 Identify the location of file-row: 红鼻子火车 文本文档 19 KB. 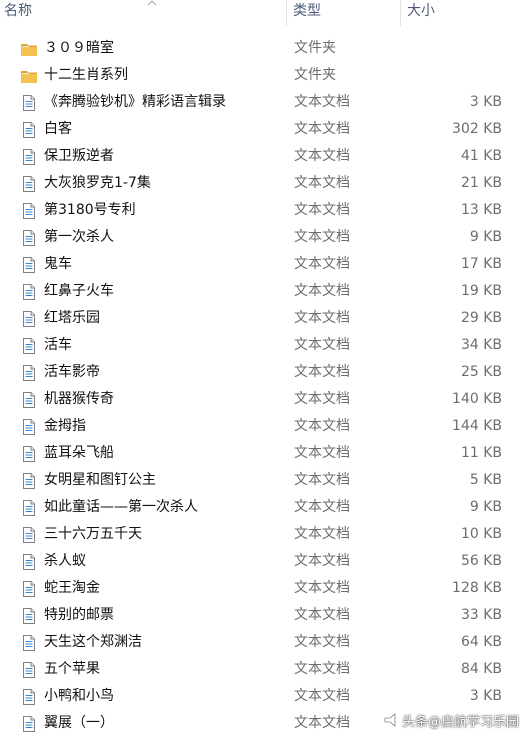
(260, 291).